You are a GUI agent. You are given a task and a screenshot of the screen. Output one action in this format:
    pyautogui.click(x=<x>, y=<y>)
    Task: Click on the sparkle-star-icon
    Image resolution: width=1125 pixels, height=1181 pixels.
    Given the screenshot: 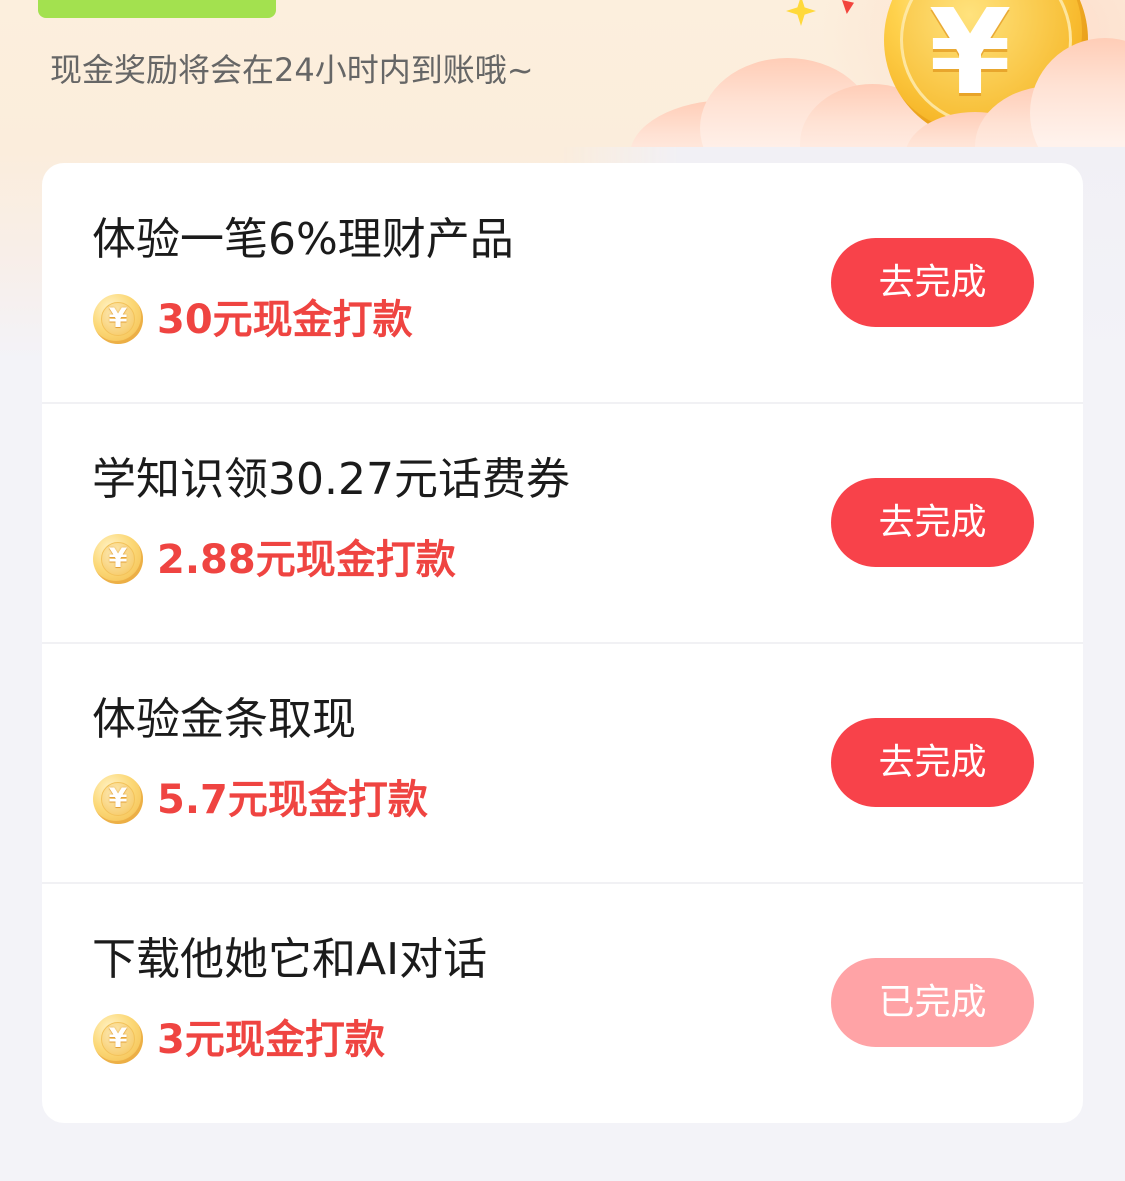 What is the action you would take?
    pyautogui.click(x=801, y=13)
    